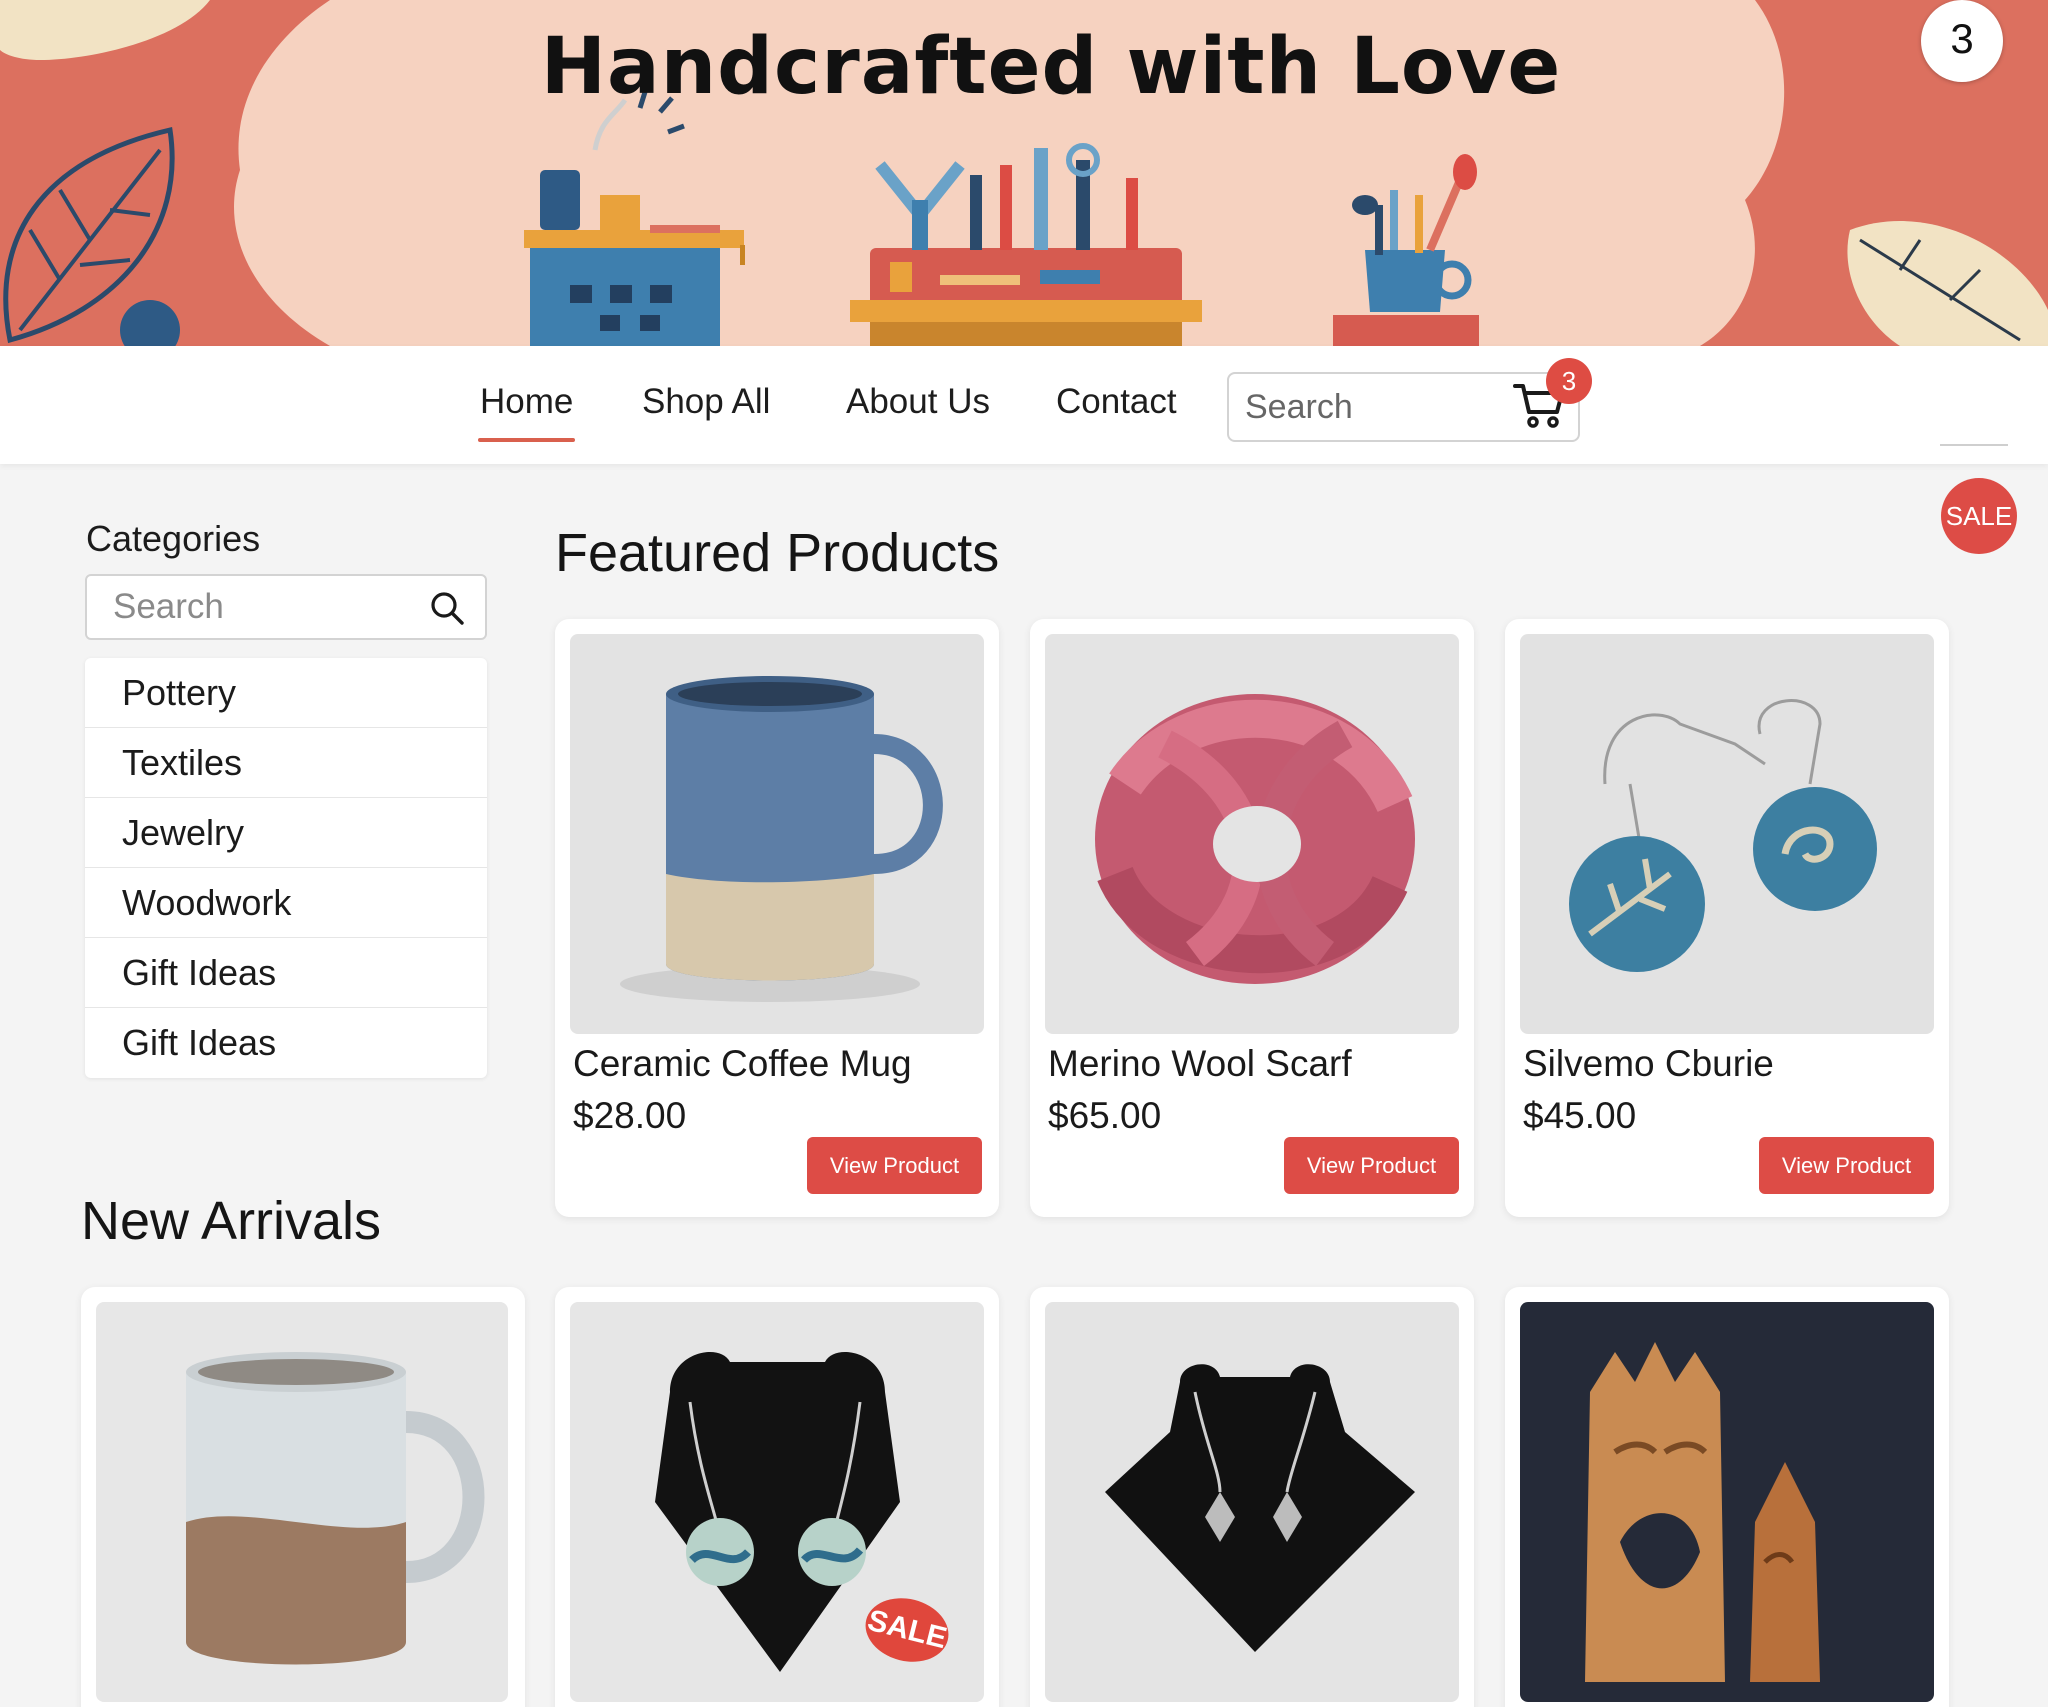  What do you see at coordinates (1974, 445) in the screenshot?
I see `navbar-divider` at bounding box center [1974, 445].